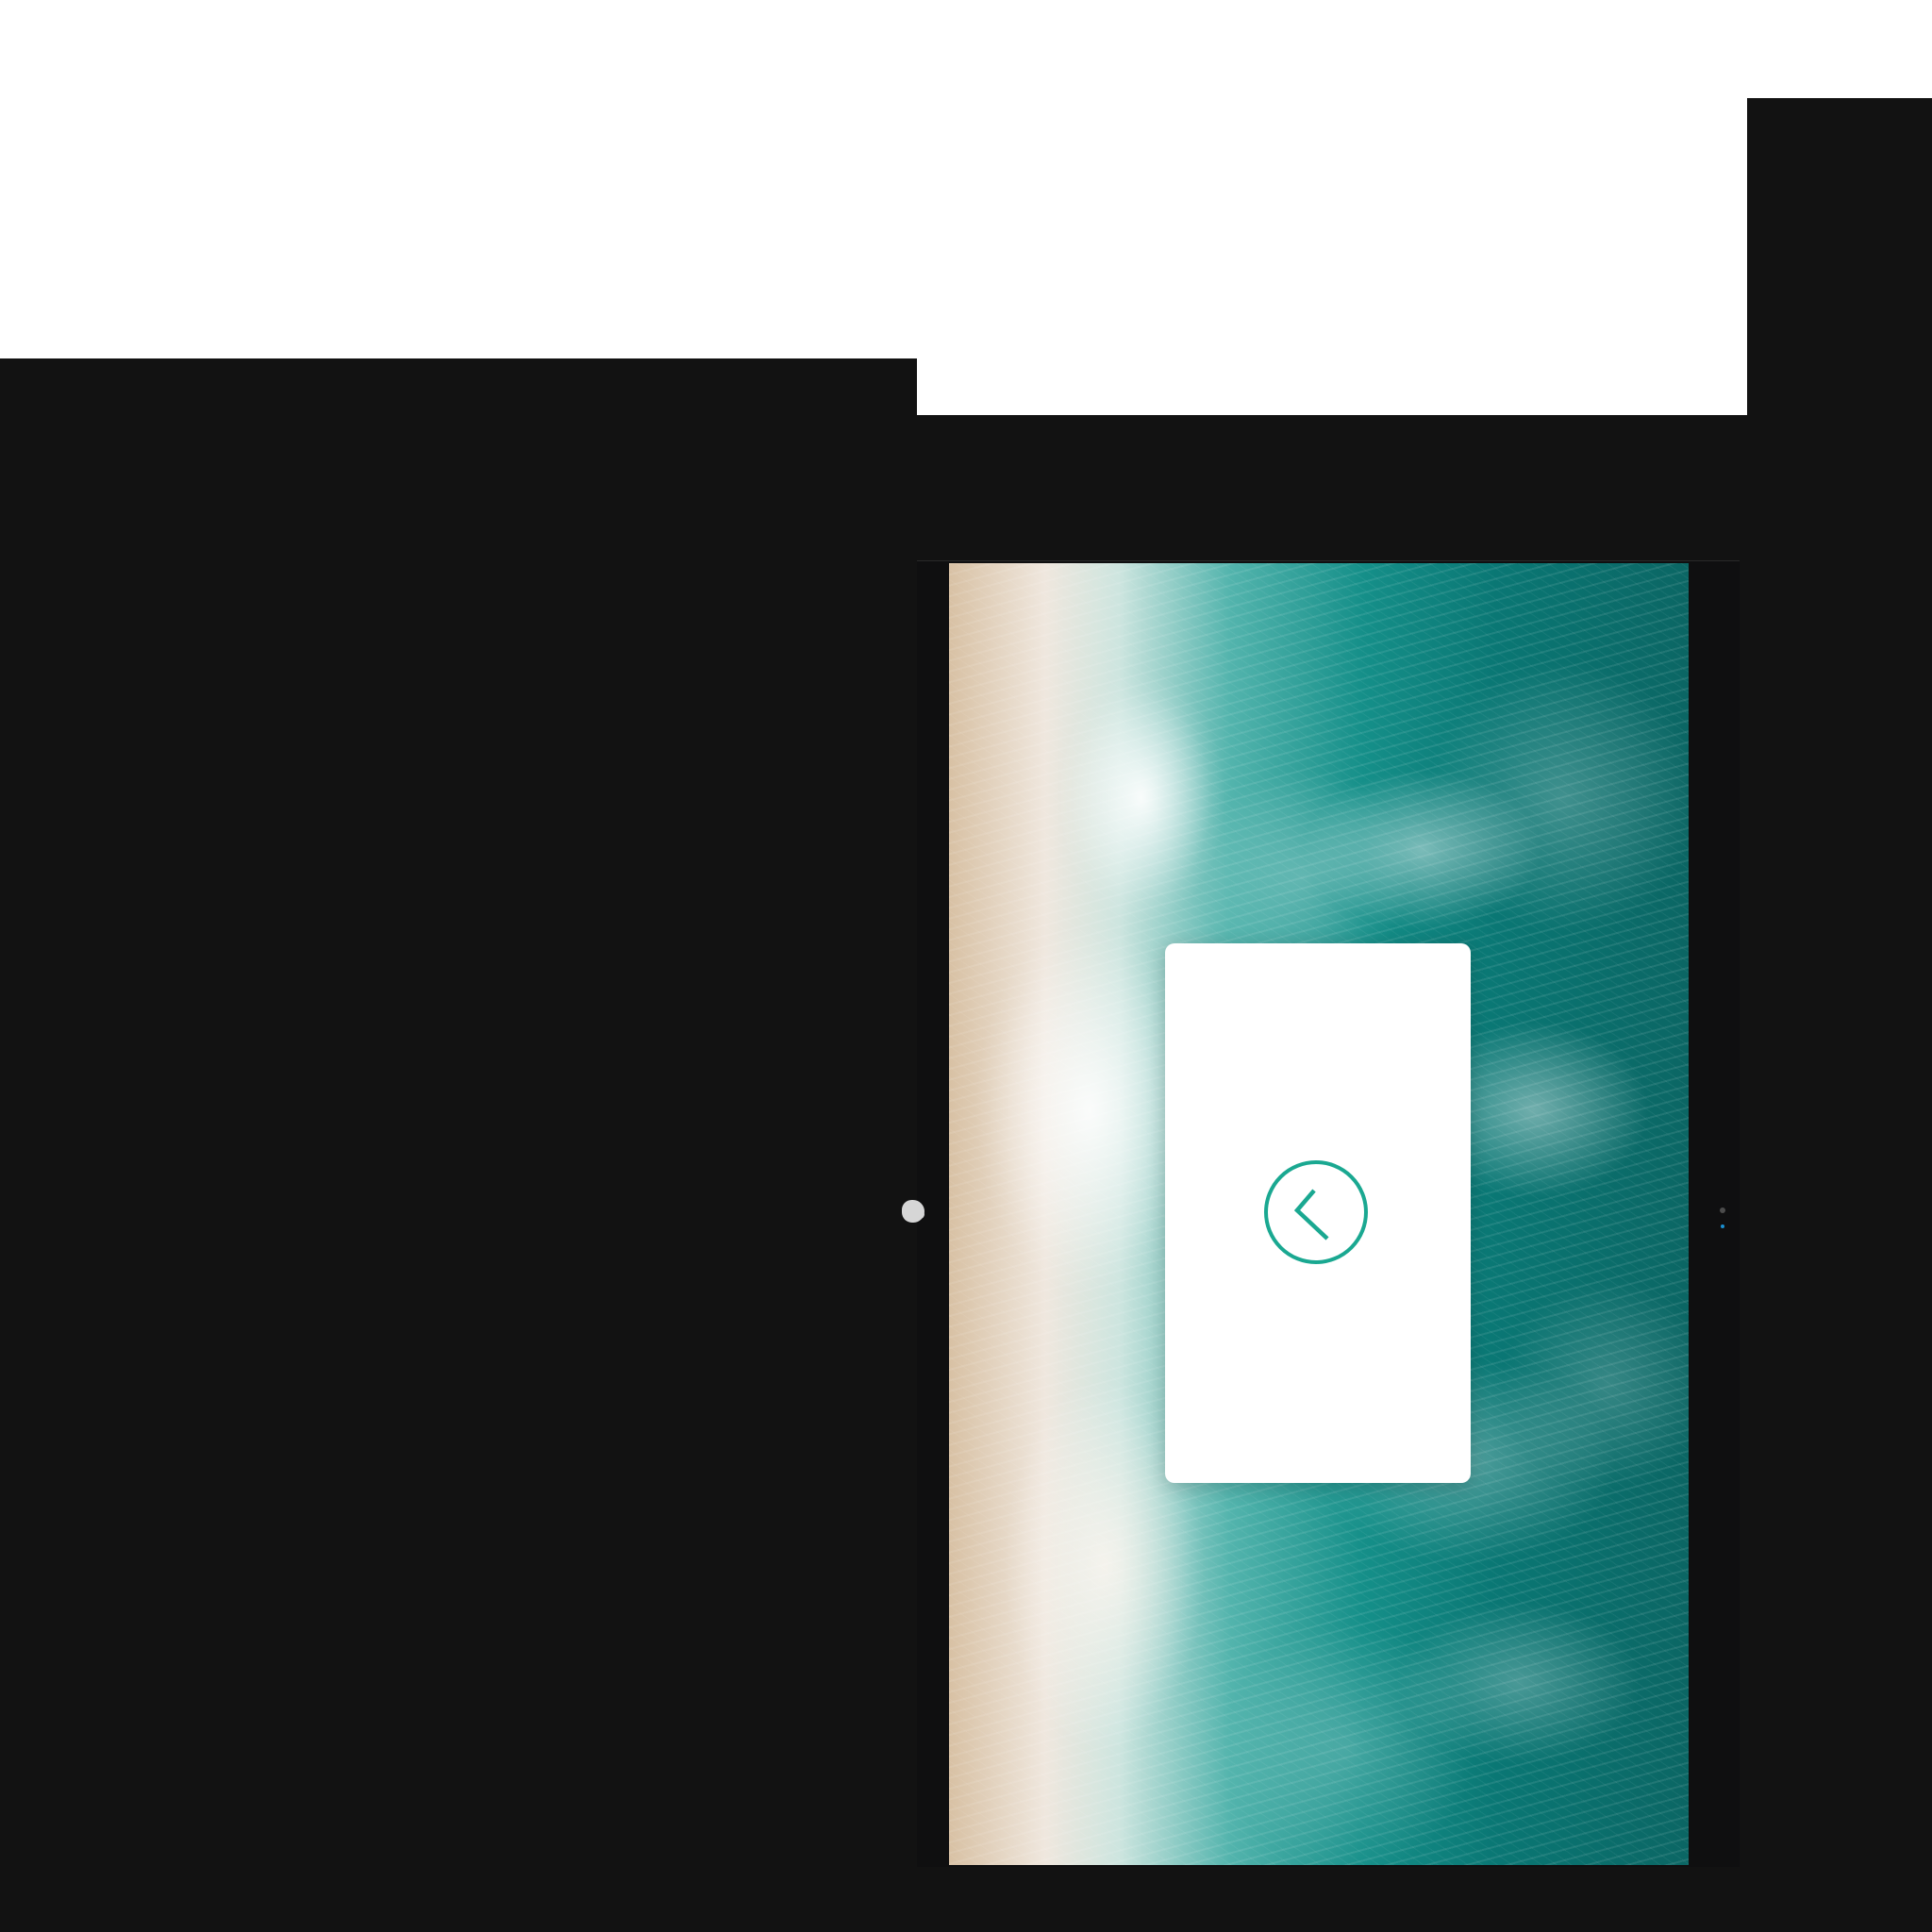  What do you see at coordinates (1311, 1215) in the screenshot?
I see `chevron-left-icon` at bounding box center [1311, 1215].